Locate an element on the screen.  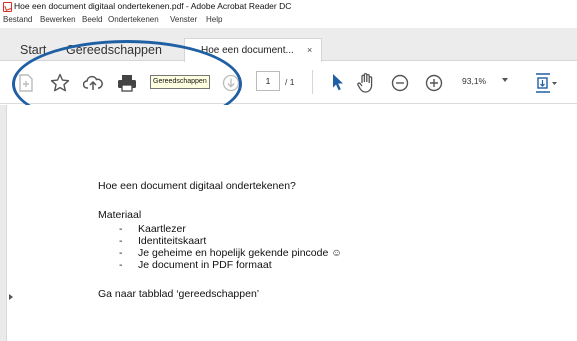
fit-page-icon is located at coordinates (546, 83).